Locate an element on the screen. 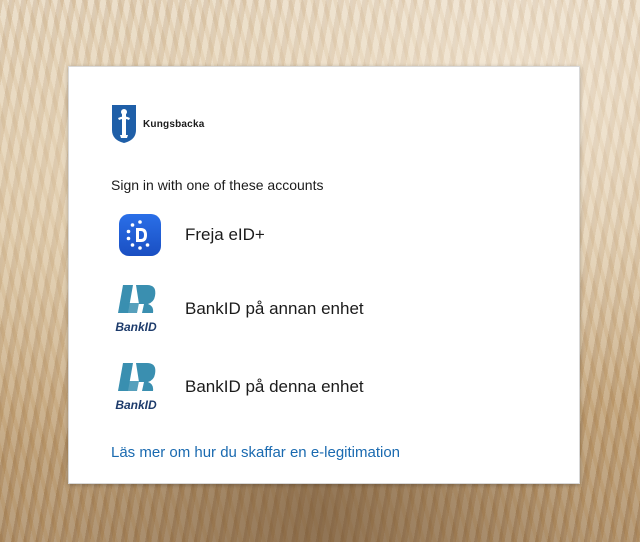 The image size is (640, 542). coat-of-arms-icon is located at coordinates (124, 124).